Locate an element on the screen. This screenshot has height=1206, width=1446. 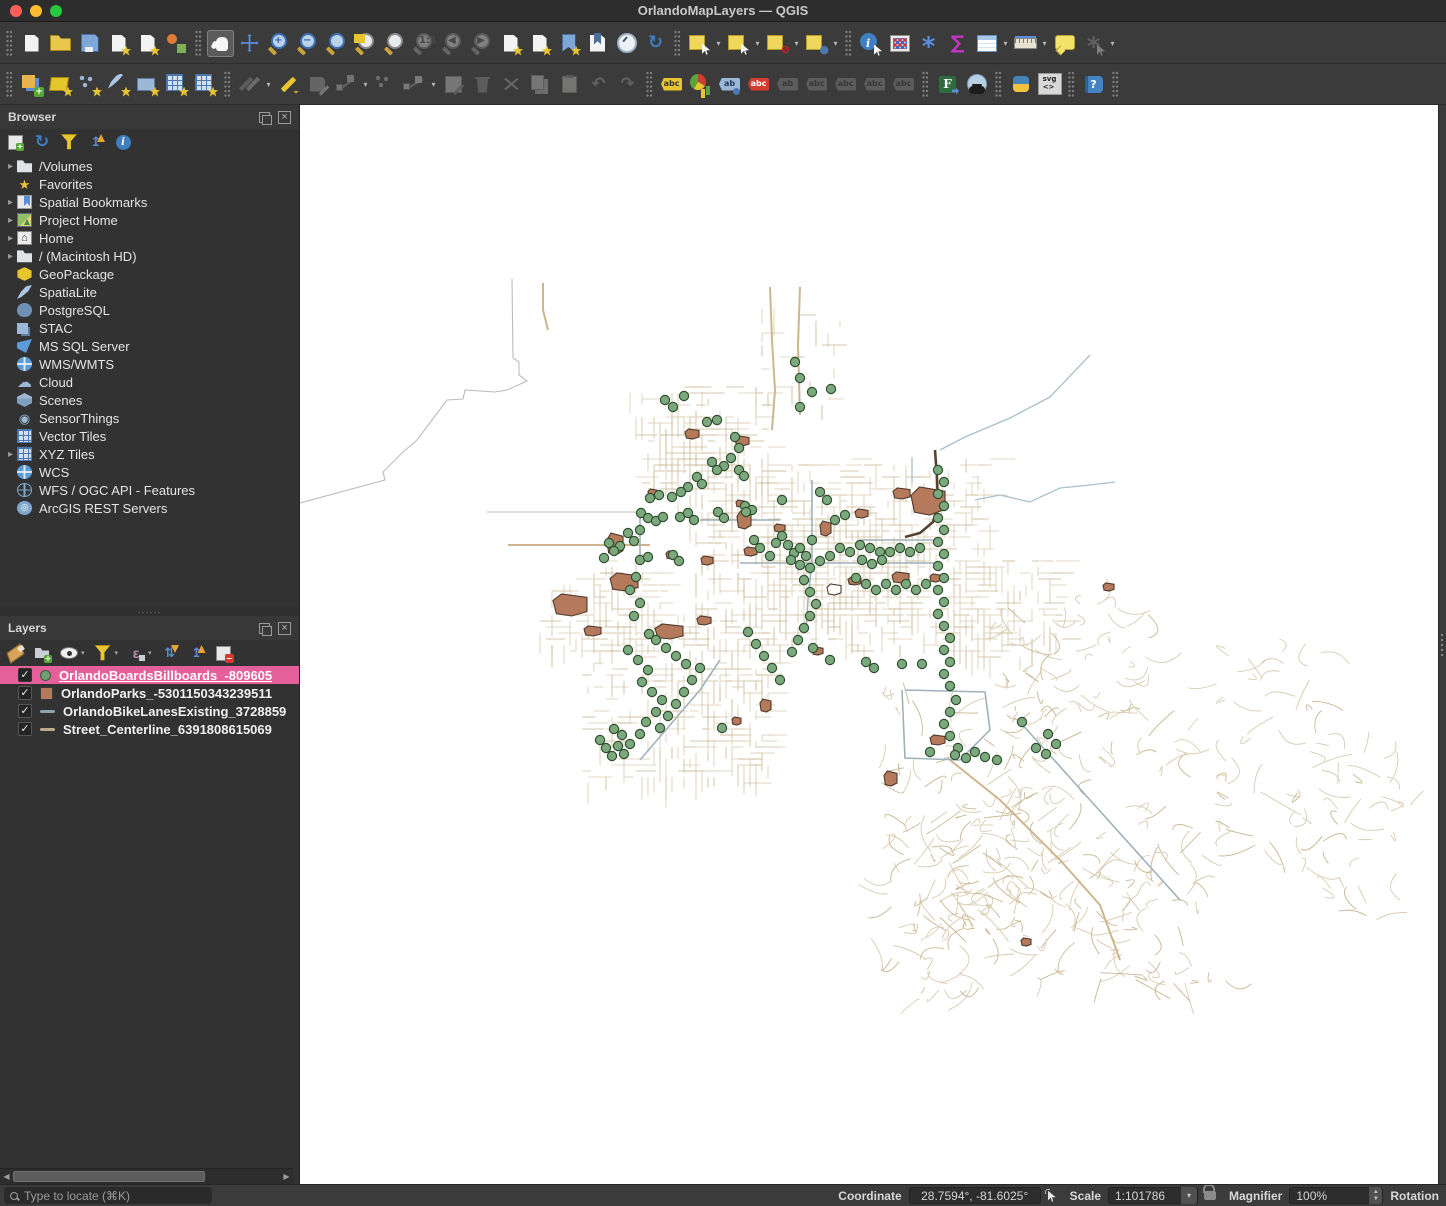
select-by-location-dropdown-icon: ▾ is located at coordinates (835, 43).